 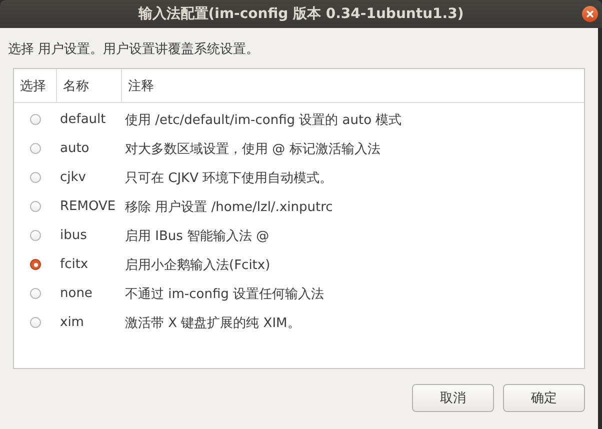 I want to click on ok-button: 确定, so click(x=544, y=398).